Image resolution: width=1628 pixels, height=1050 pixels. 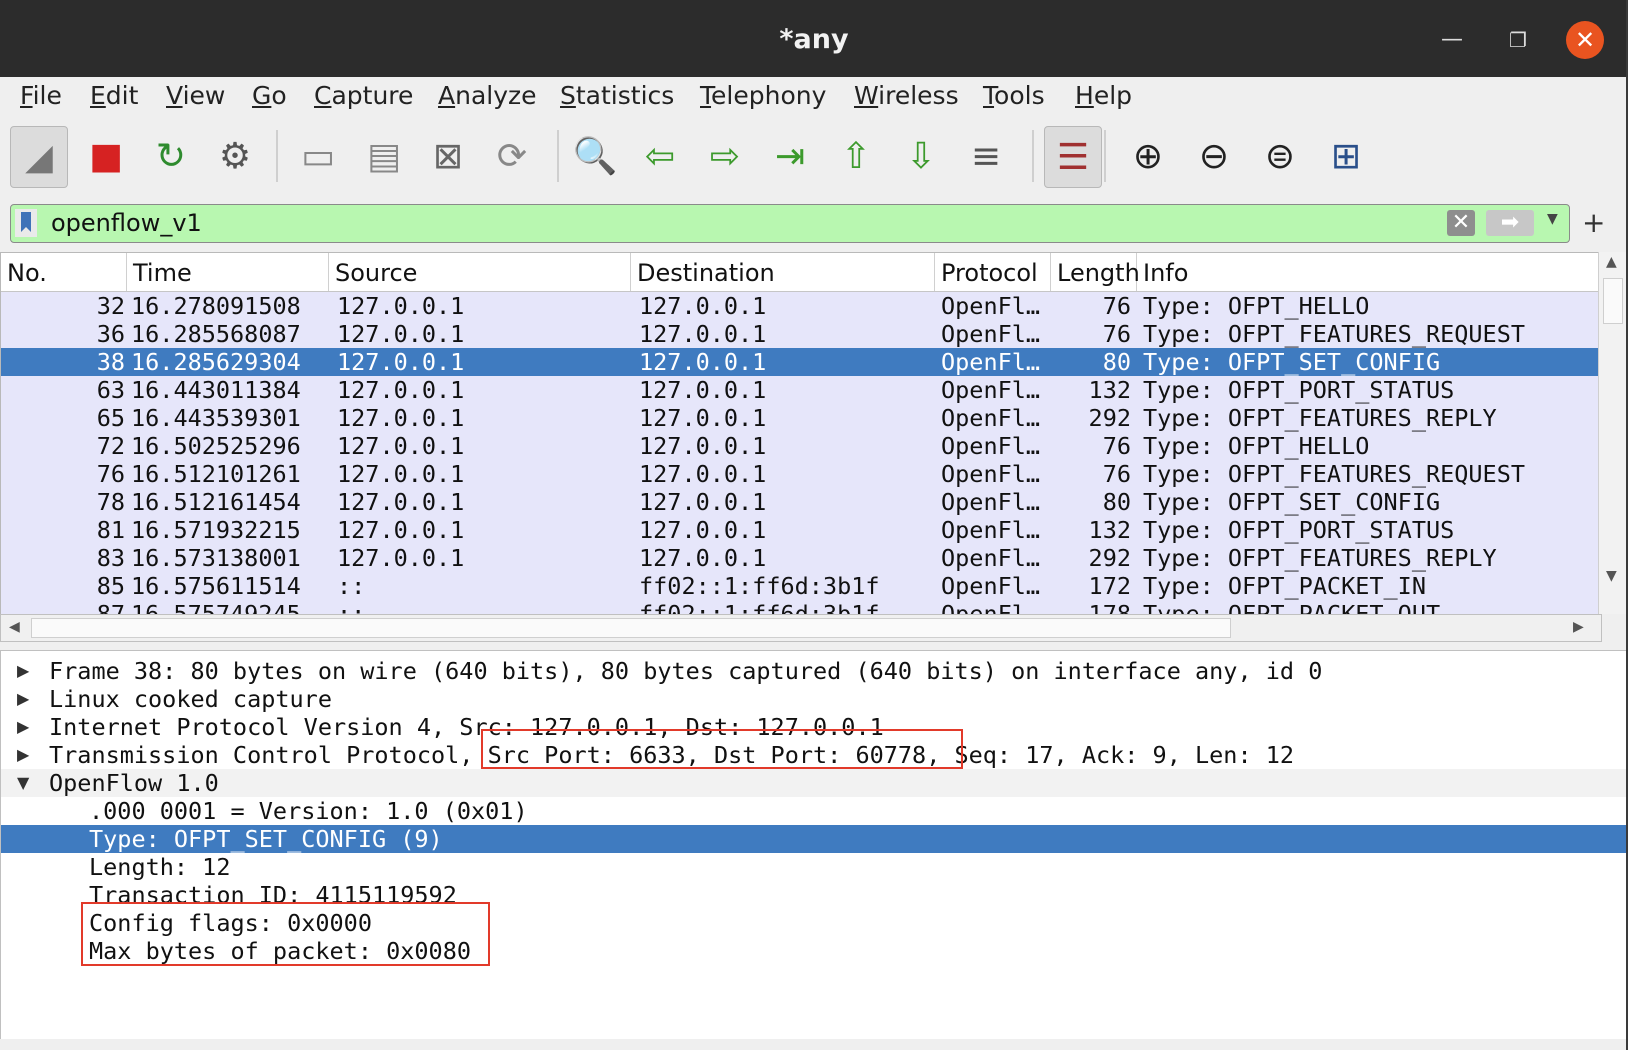 I want to click on zoom-in-icon: ⊕, so click(x=1148, y=156).